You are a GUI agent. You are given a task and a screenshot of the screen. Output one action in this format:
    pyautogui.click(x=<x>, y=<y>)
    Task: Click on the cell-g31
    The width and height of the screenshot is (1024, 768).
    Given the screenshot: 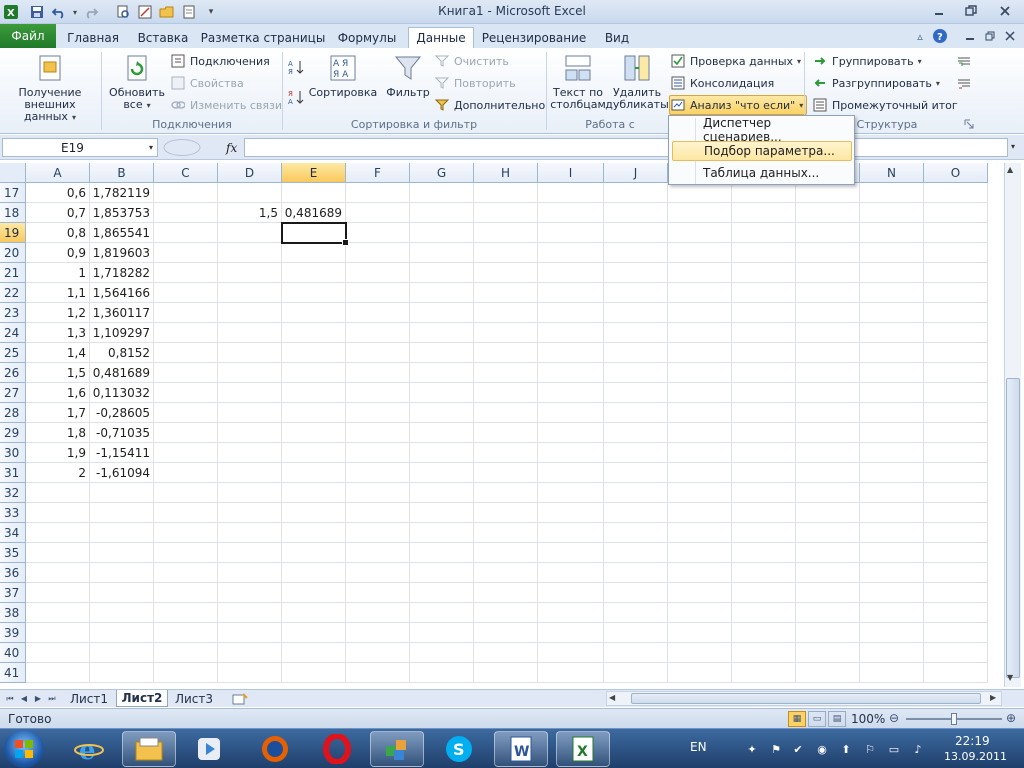 What is the action you would take?
    pyautogui.click(x=442, y=473)
    